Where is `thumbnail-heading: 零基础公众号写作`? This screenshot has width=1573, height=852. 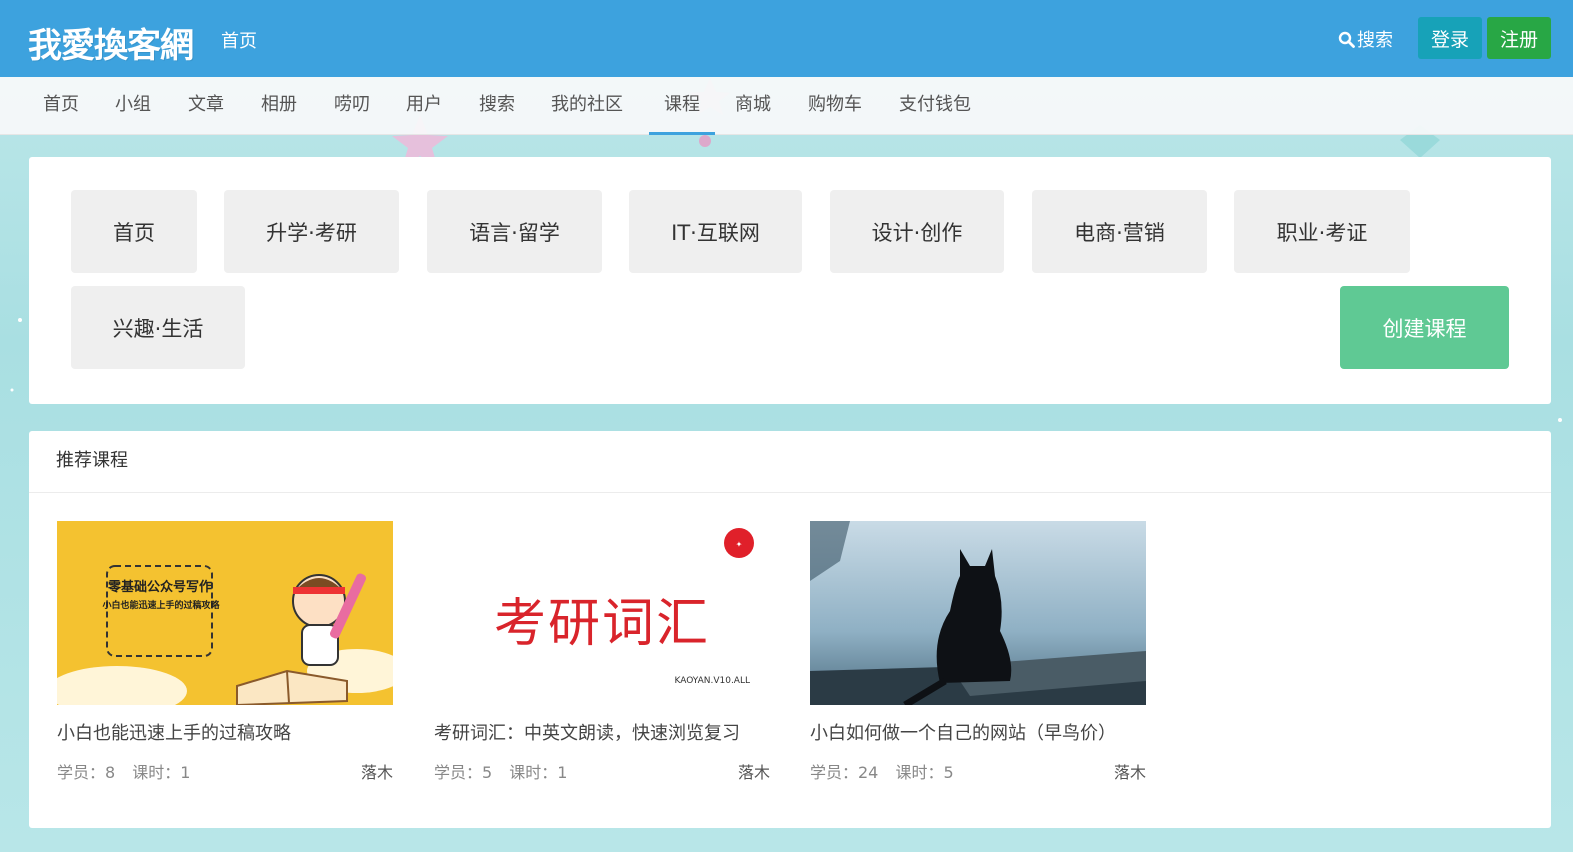
thumbnail-heading: 零基础公众号写作 is located at coordinates (159, 587).